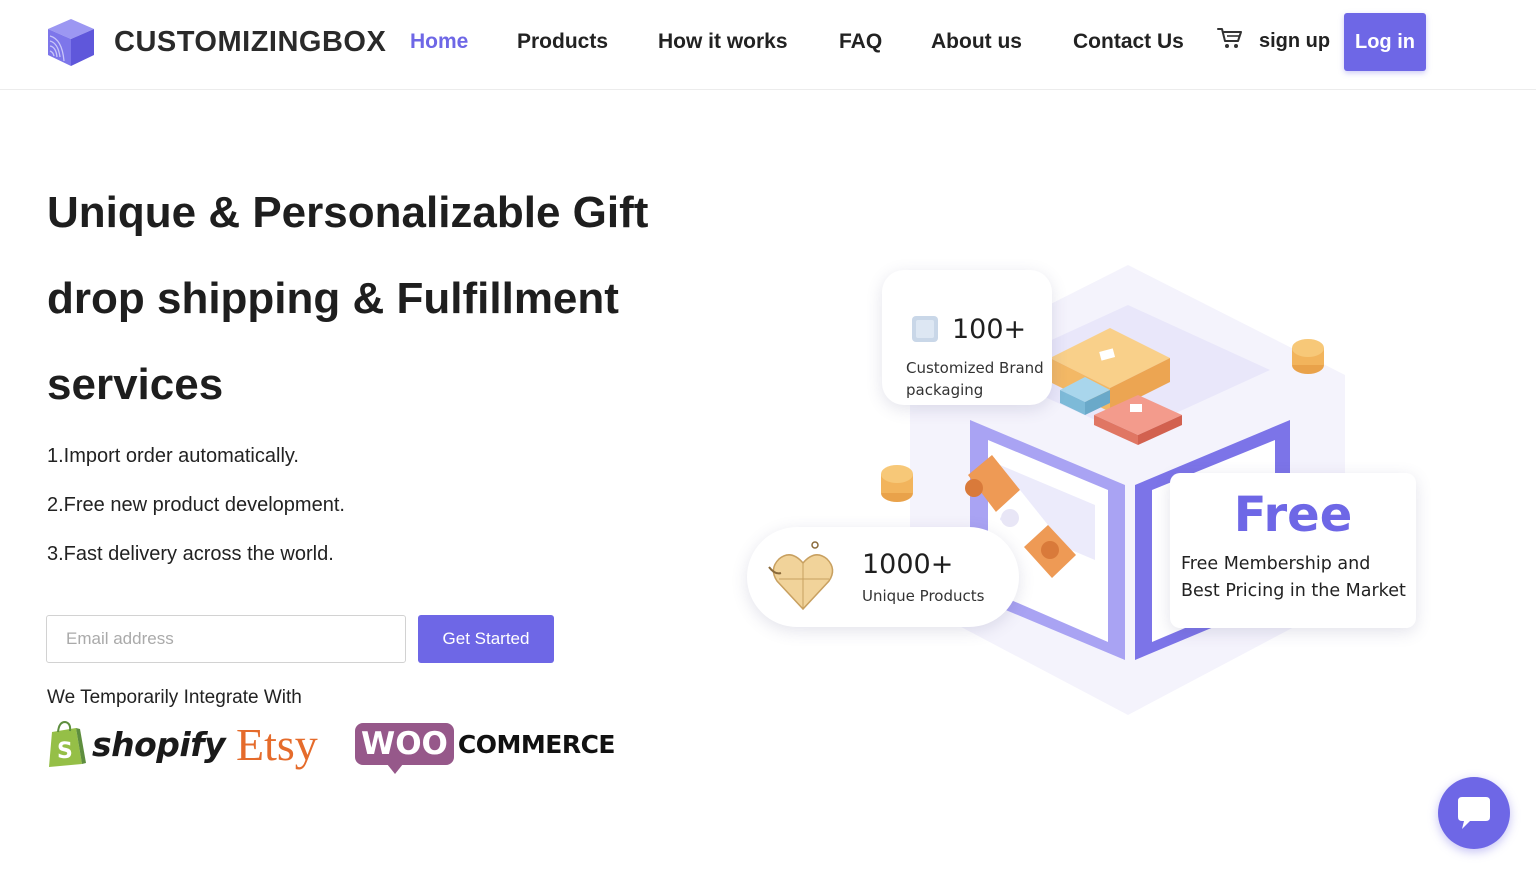  I want to click on signup-link: sign up, so click(1294, 41).